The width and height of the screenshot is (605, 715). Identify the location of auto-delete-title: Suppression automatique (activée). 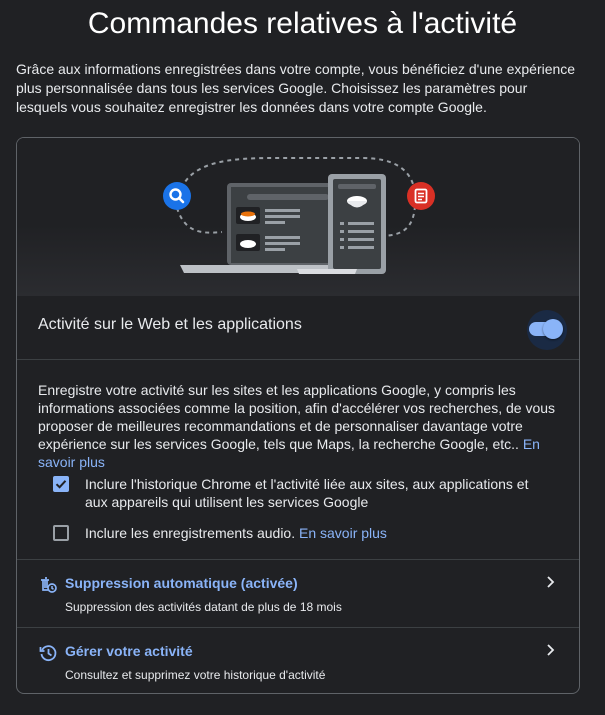
(181, 583).